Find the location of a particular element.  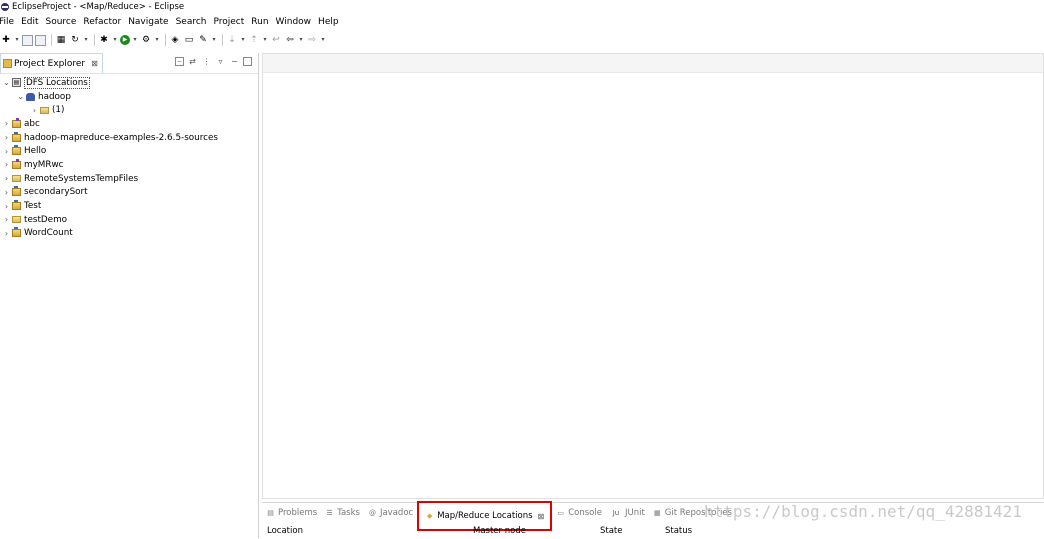

tree-item: › Test is located at coordinates (129, 206).